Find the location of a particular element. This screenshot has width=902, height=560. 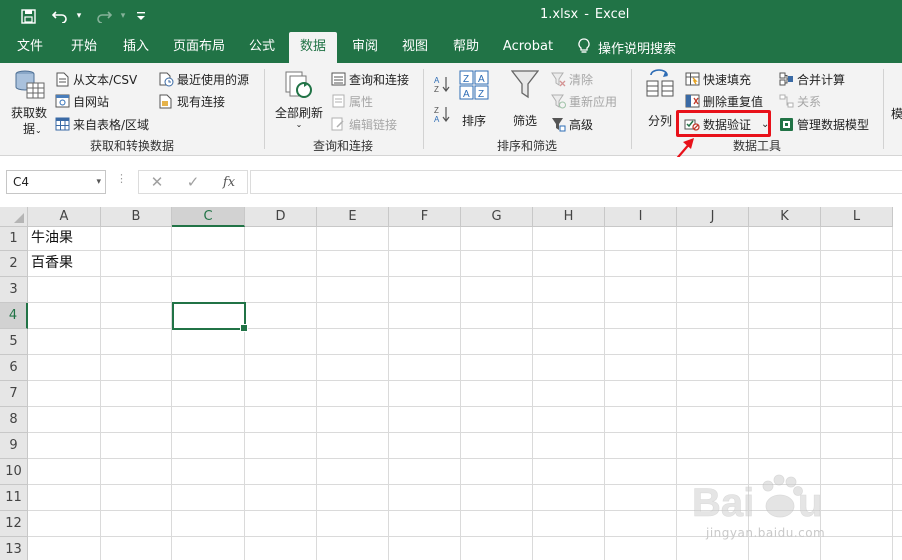

redo-icon is located at coordinates (104, 16).